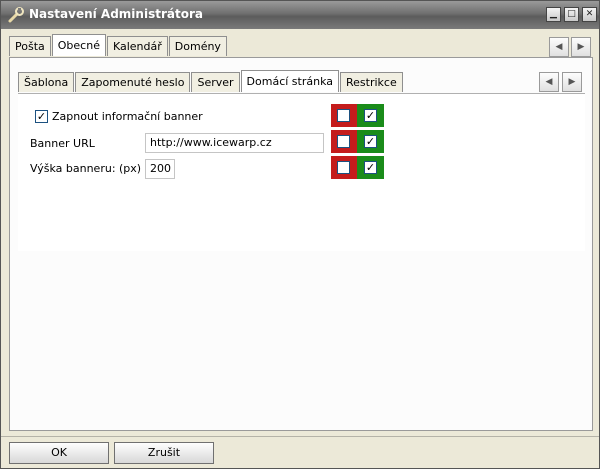 This screenshot has height=469, width=600. I want to click on tab-zapomenute-heslo: Zapomenuté heslo, so click(133, 82).